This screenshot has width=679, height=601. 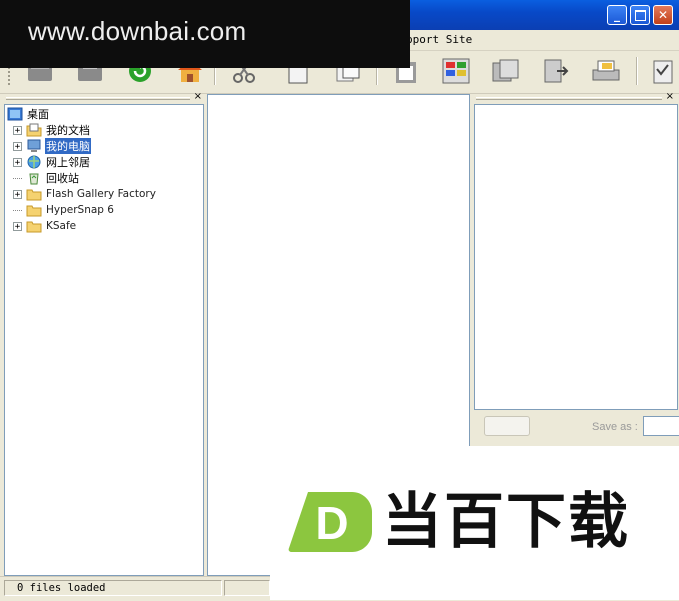 I want to click on status-files-loaded: 0 files loaded, so click(x=113, y=588).